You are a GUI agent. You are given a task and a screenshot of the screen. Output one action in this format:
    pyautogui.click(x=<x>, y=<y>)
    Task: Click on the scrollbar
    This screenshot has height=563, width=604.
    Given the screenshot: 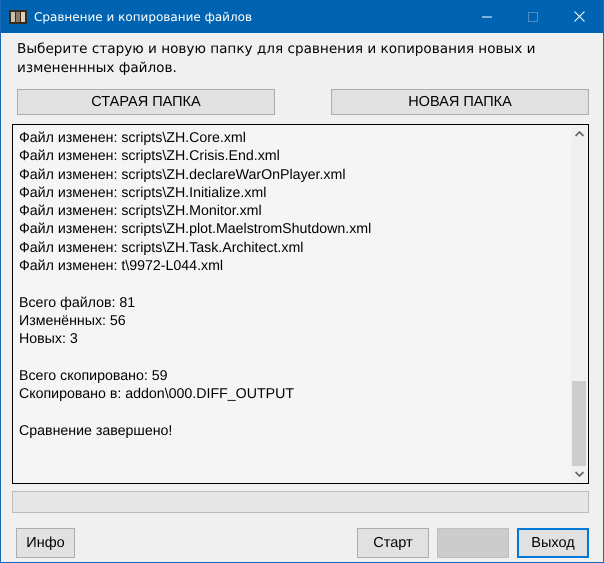 What is the action you would take?
    pyautogui.click(x=579, y=304)
    